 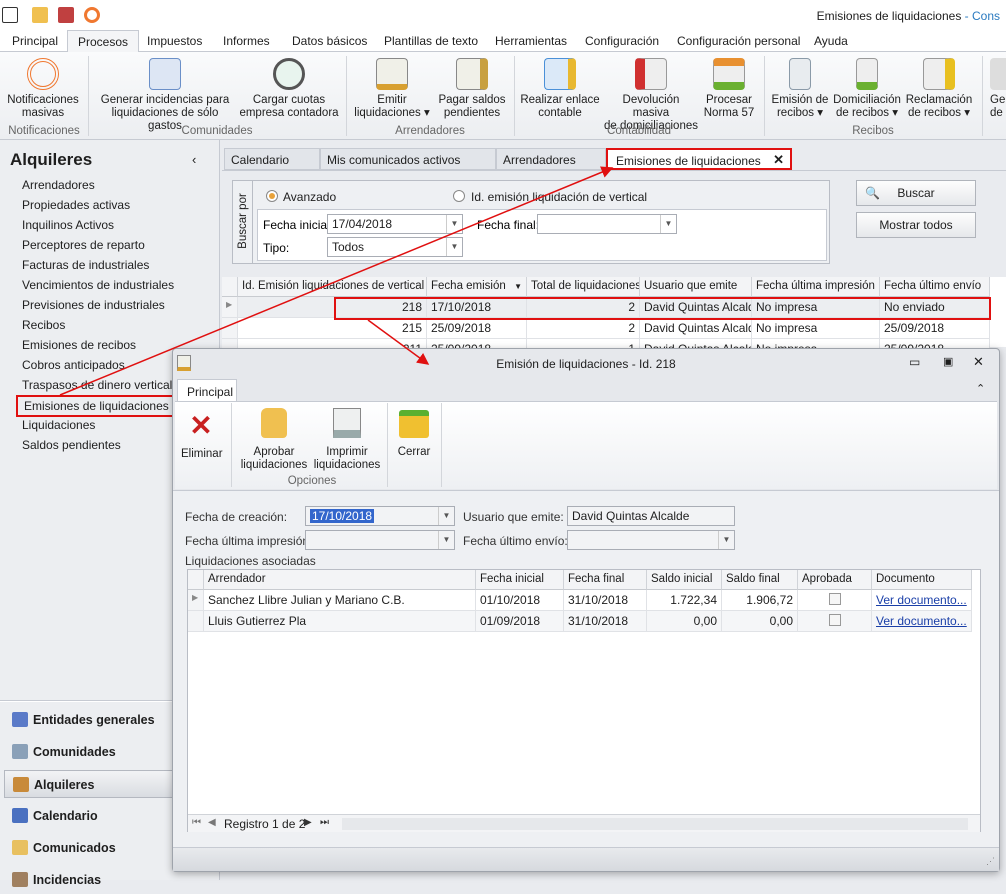 What do you see at coordinates (459, 196) in the screenshot?
I see `radio-id-emision` at bounding box center [459, 196].